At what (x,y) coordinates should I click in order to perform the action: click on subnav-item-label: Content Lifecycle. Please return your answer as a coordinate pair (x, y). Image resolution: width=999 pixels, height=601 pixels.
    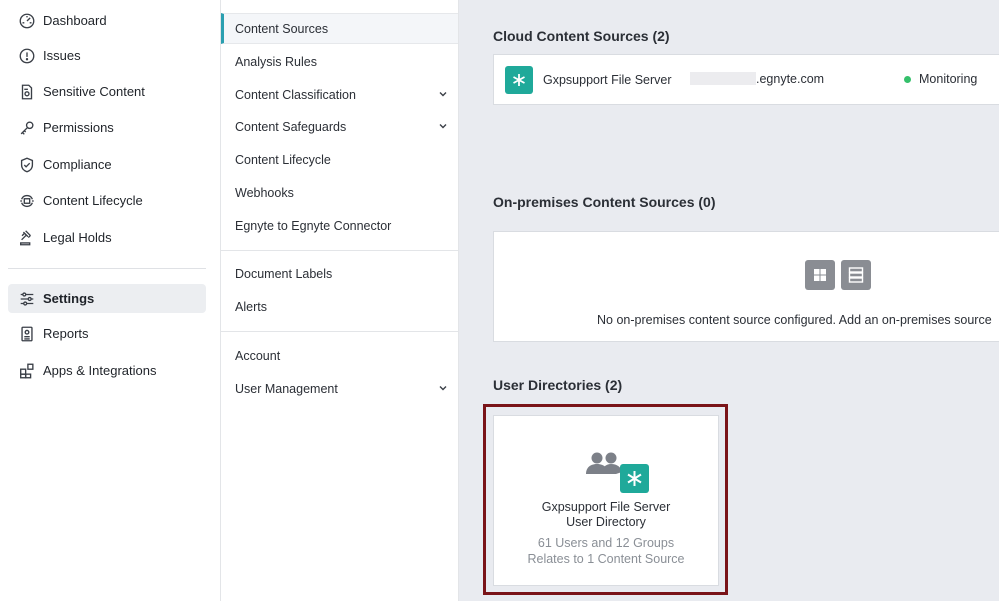
    Looking at the image, I should click on (283, 159).